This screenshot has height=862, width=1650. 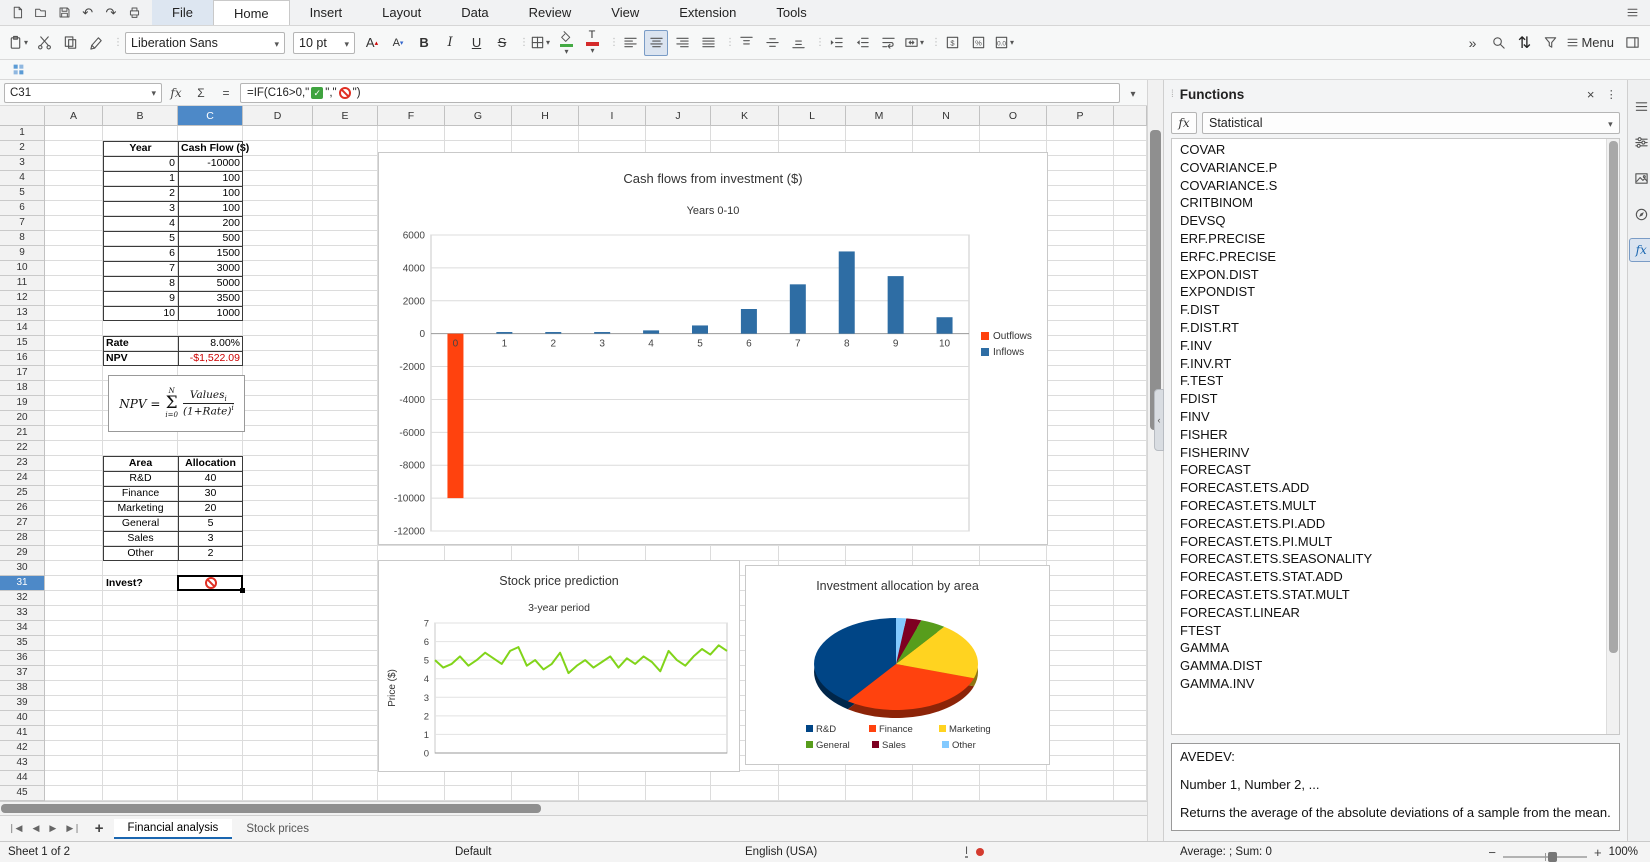 What do you see at coordinates (1550, 43) in the screenshot?
I see `filter-icon` at bounding box center [1550, 43].